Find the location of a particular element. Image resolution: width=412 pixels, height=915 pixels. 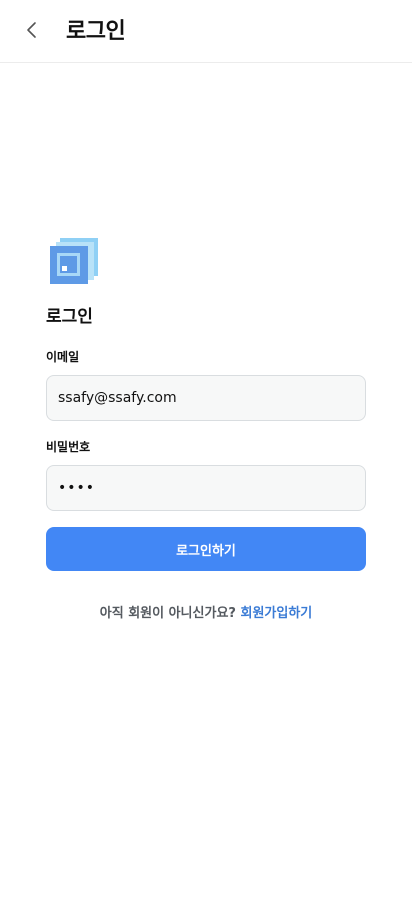

signup-prompt: 아직 회원이 아니신가요? is located at coordinates (167, 613).